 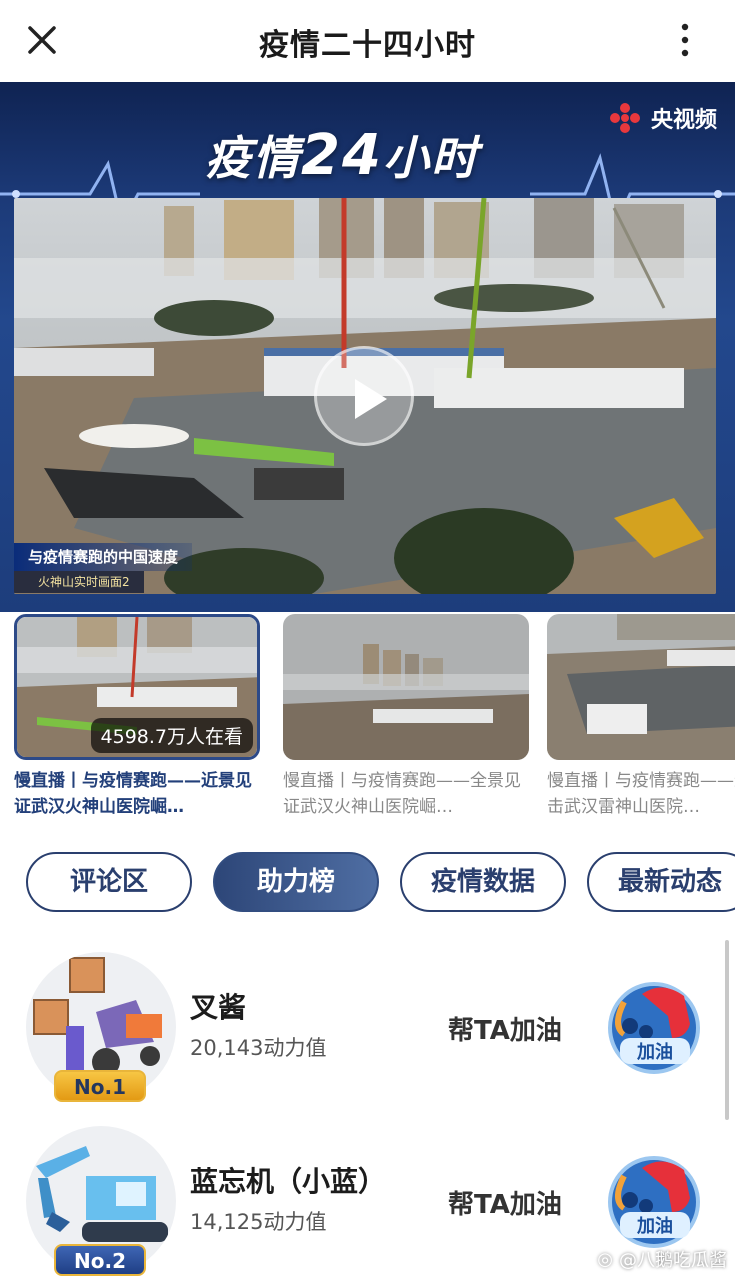 I want to click on play-button, so click(x=364, y=396).